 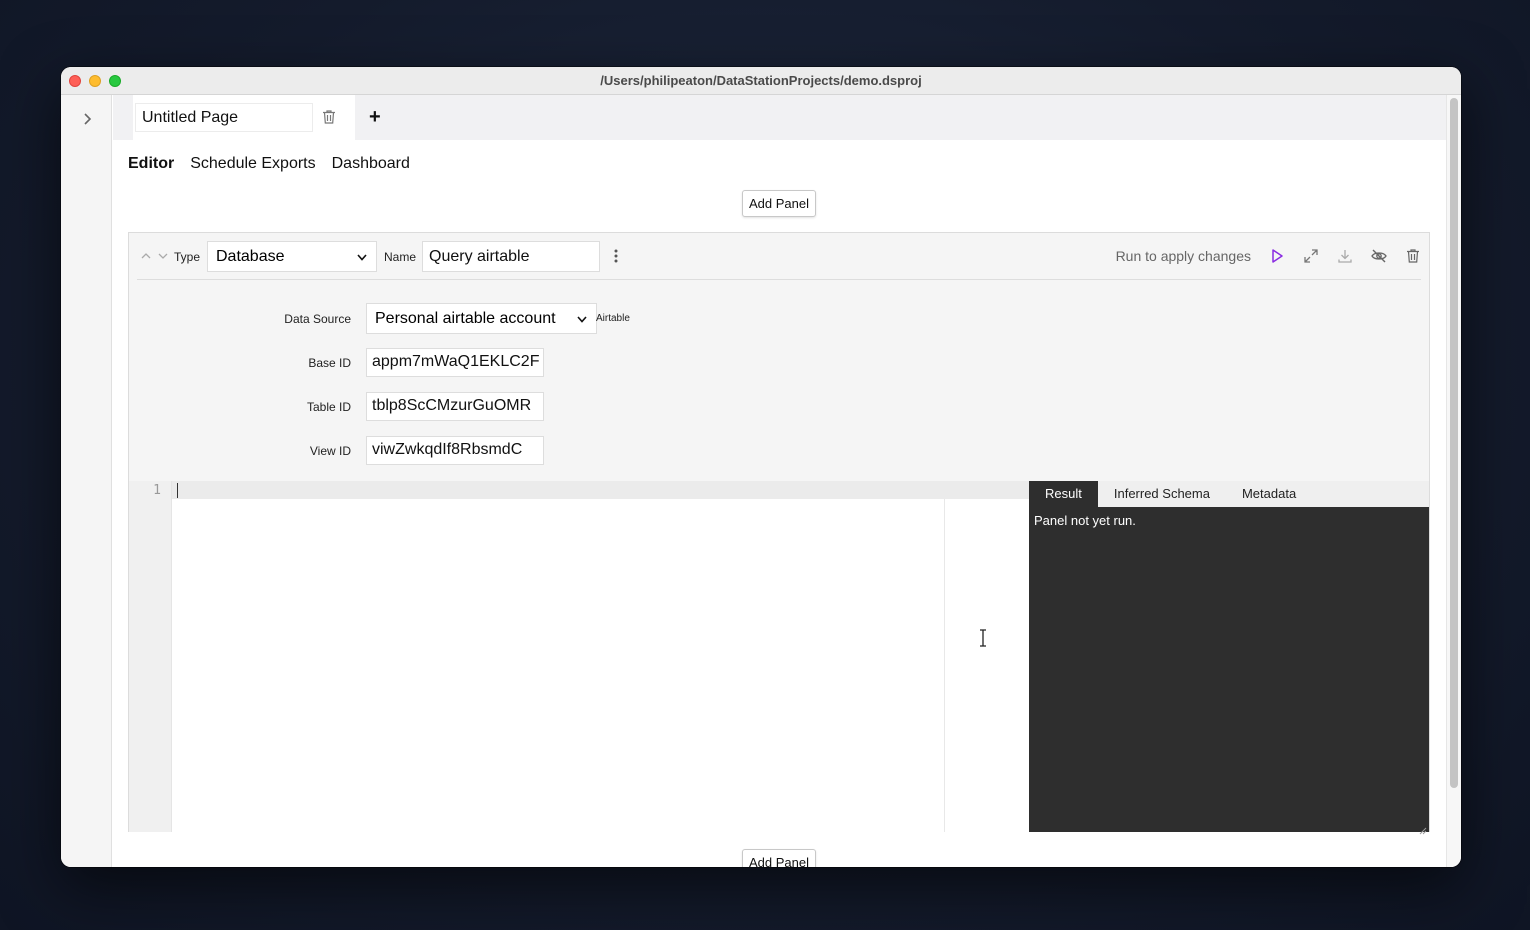 I want to click on table-id-label: Table ID, so click(x=328, y=407).